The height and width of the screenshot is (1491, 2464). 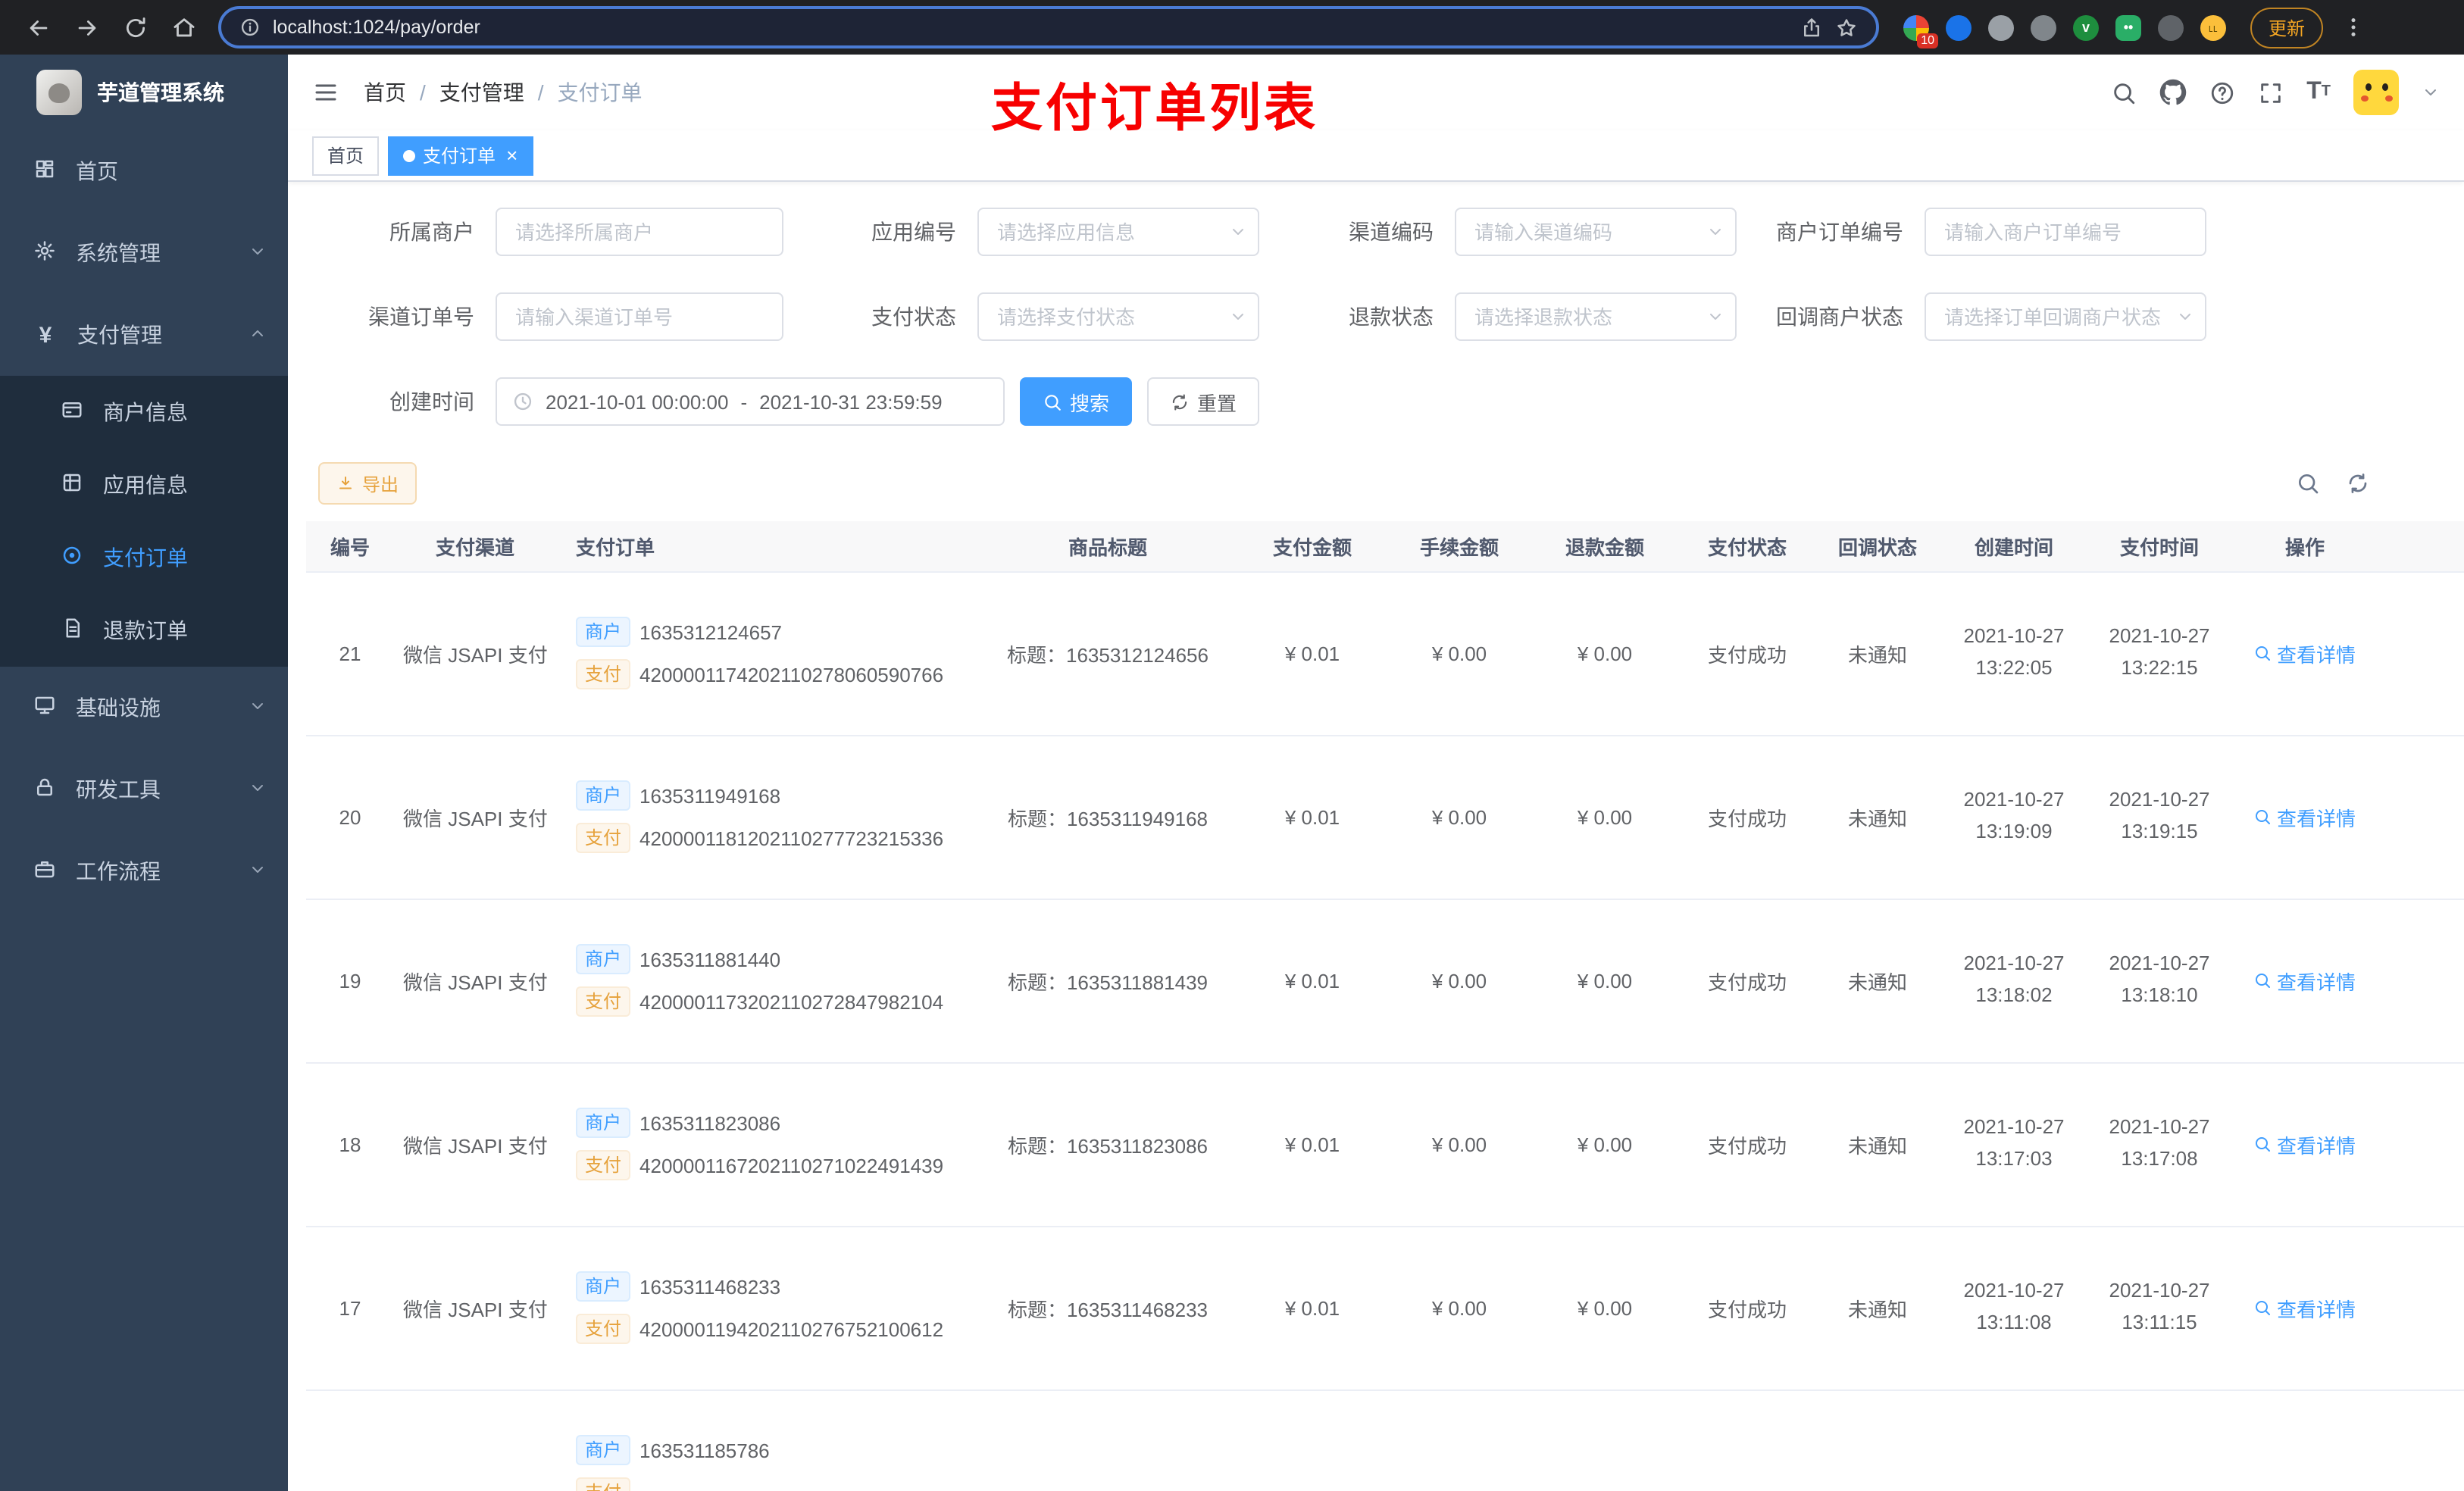 What do you see at coordinates (367, 483) in the screenshot?
I see `export-button: 导出` at bounding box center [367, 483].